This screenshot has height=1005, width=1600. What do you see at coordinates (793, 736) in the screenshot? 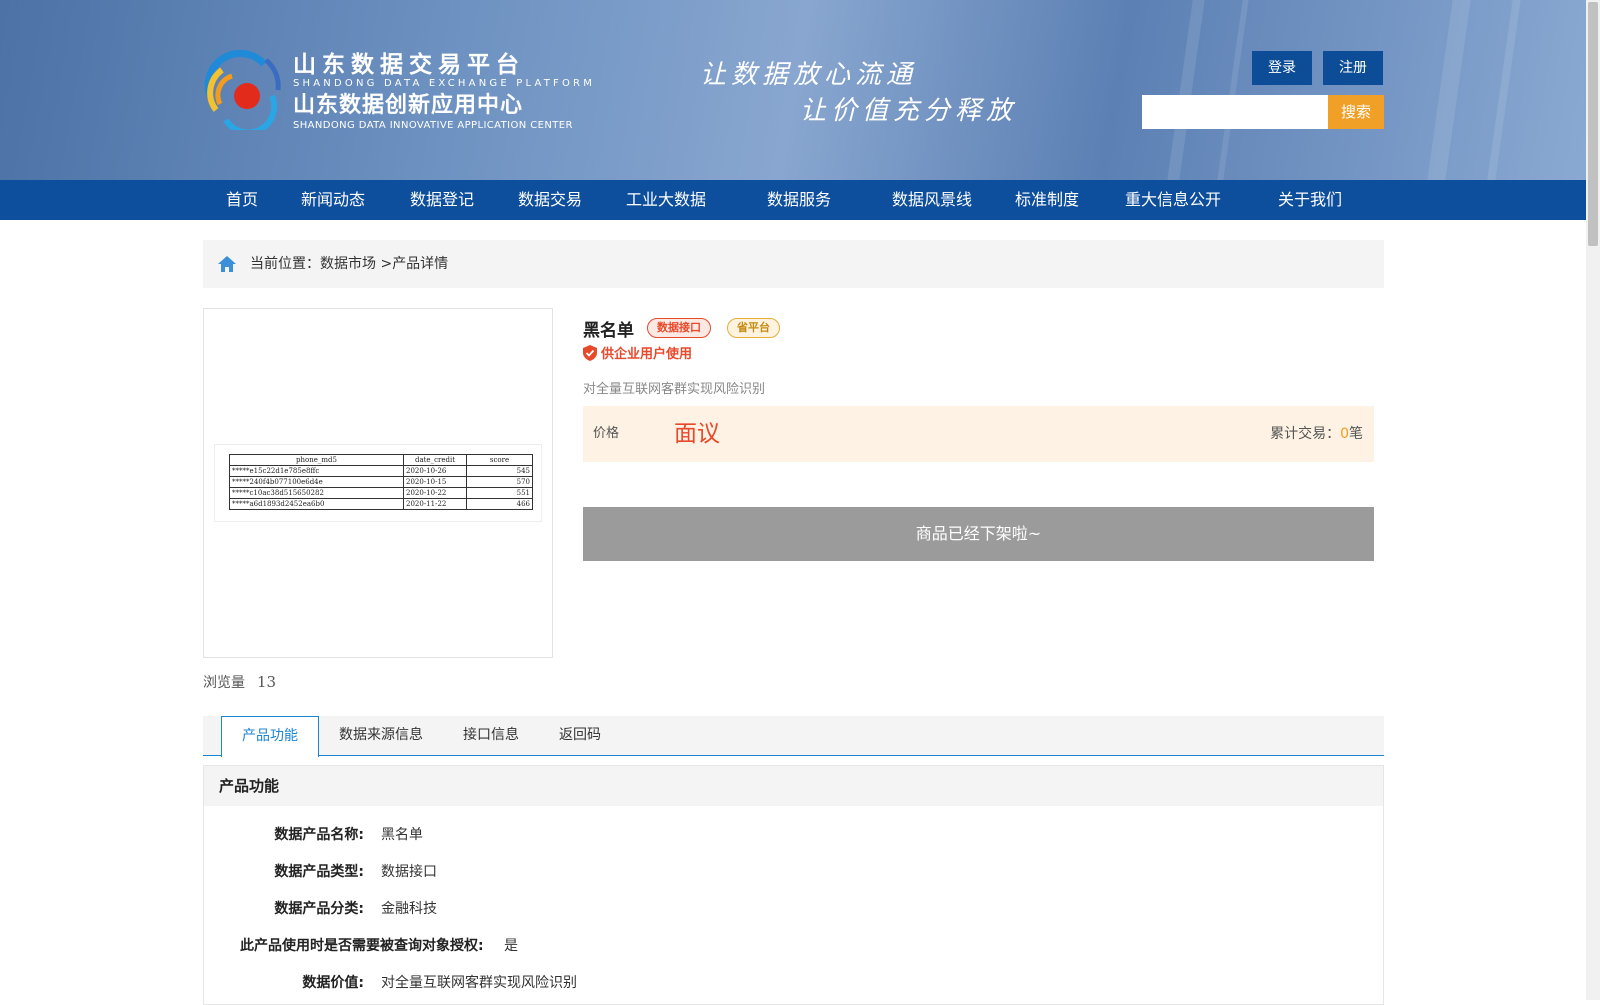
I see `product-tabs: 产品功能 数据来源信息 接口信息 返回码` at bounding box center [793, 736].